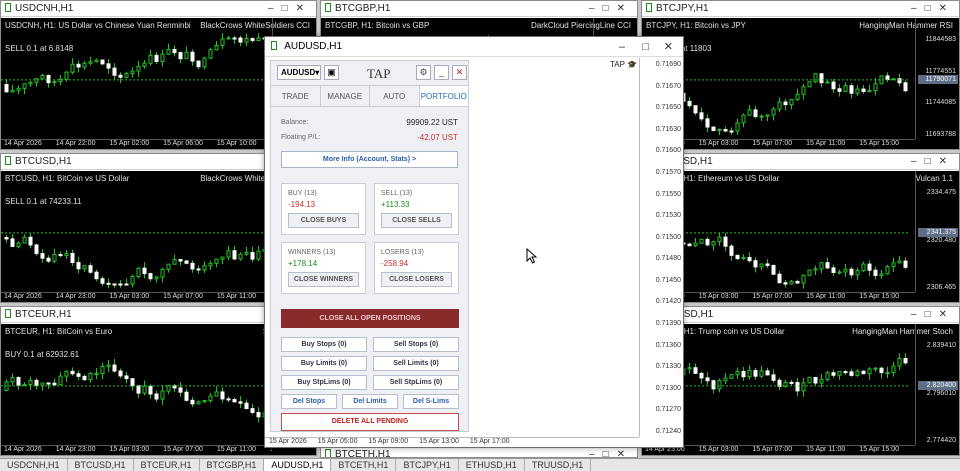  Describe the element at coordinates (324, 344) in the screenshot. I see `buy-stops-button: Buy Stops (0)` at that location.